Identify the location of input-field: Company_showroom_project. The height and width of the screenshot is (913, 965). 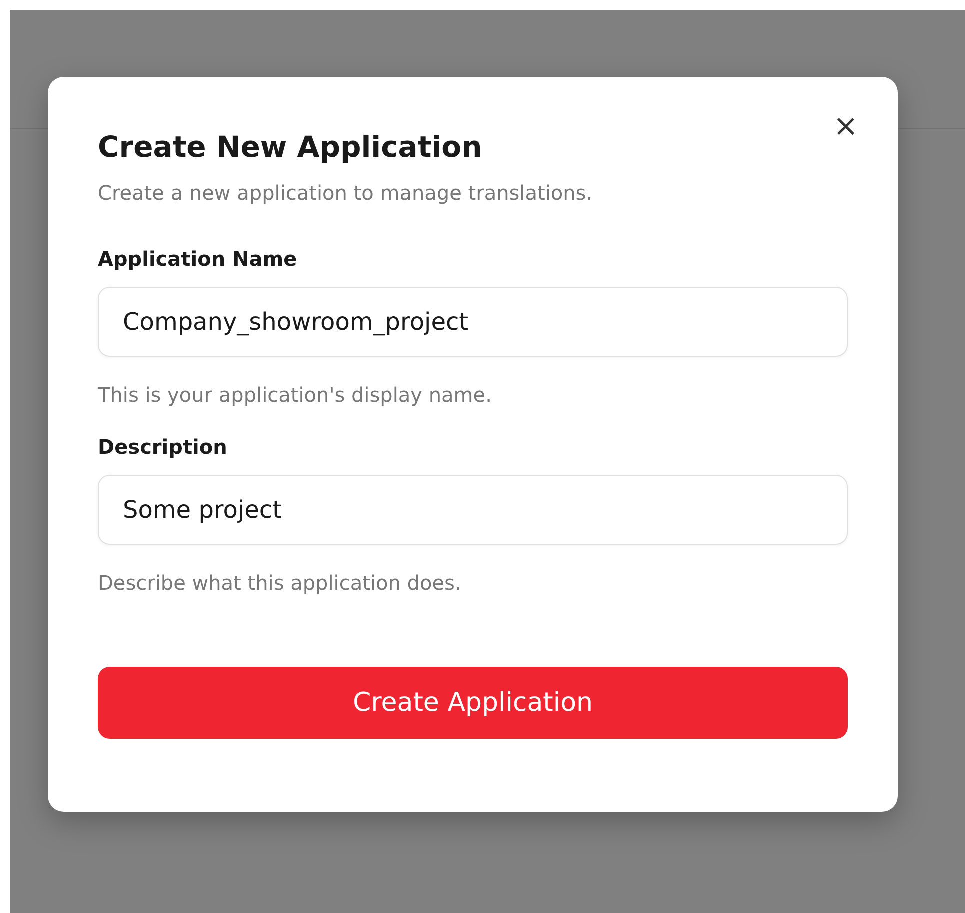
(473, 322).